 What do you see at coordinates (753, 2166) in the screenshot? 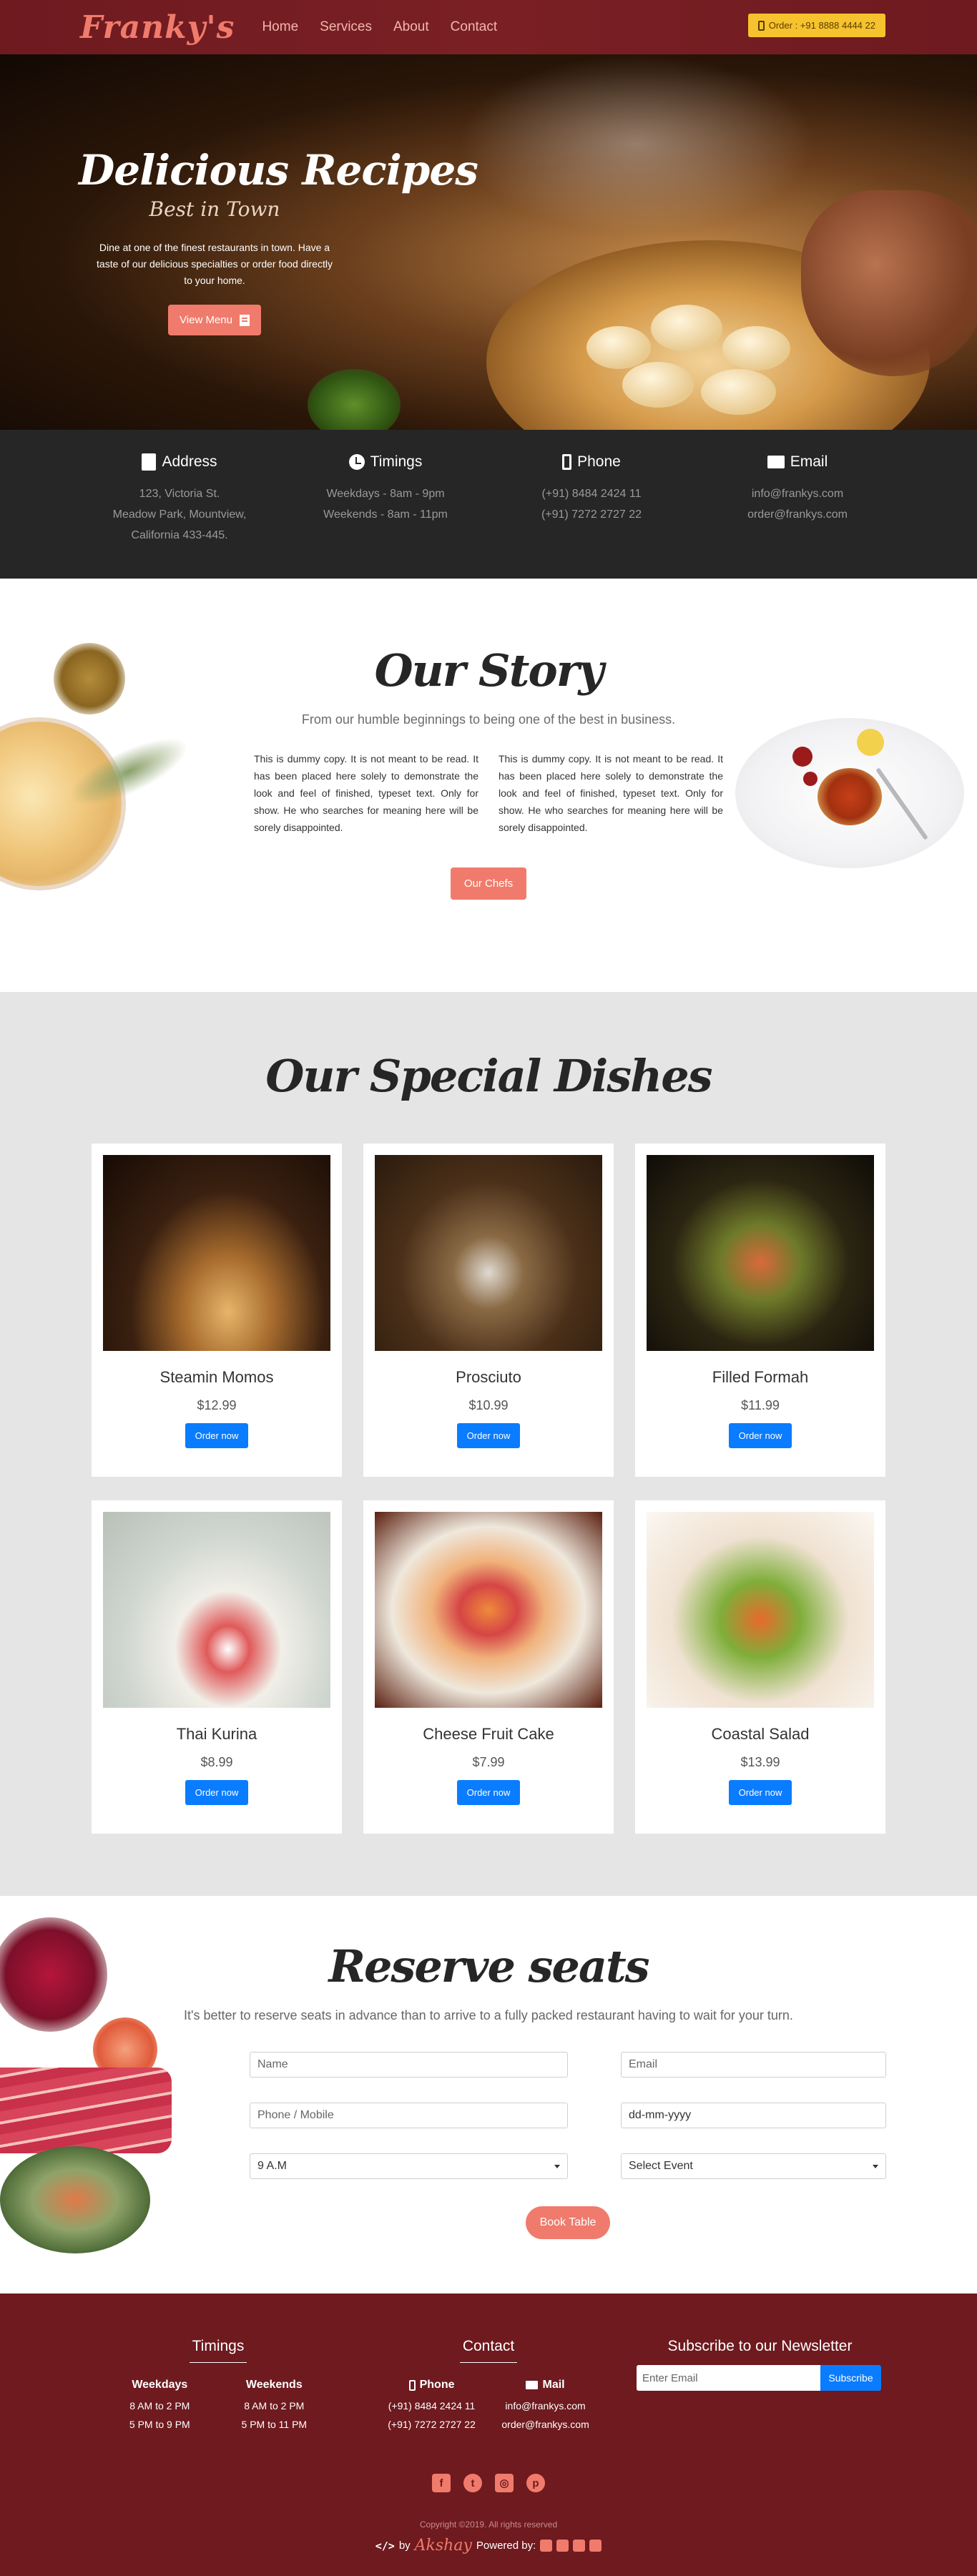
I see `event-select: Select Event` at bounding box center [753, 2166].